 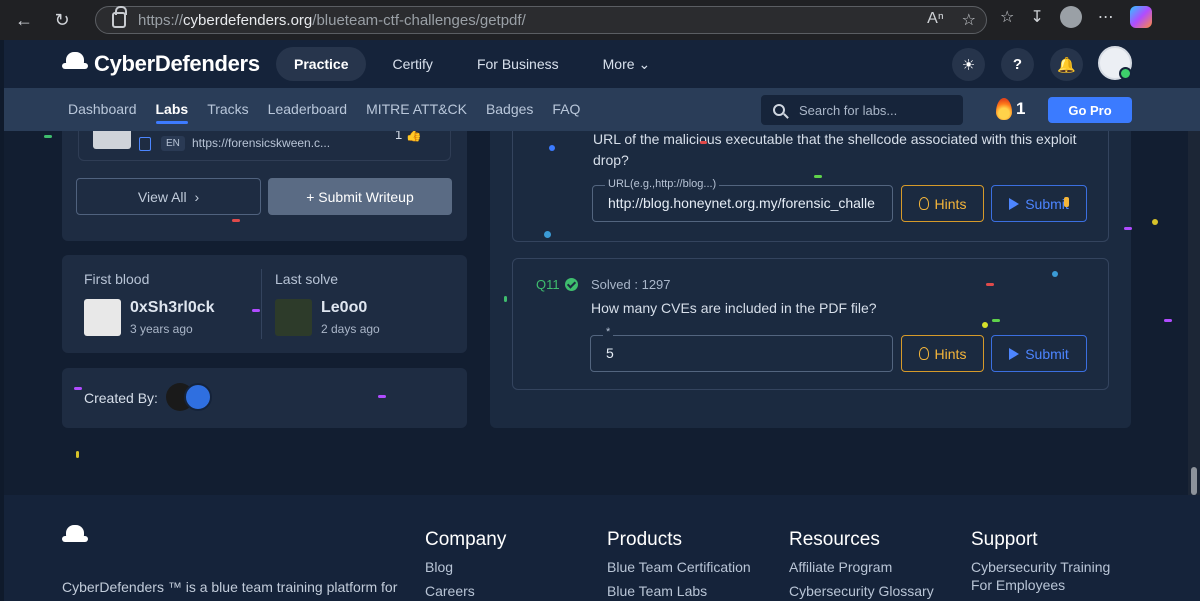 I want to click on footer-col-company: Company Blog Careers, so click(x=465, y=564).